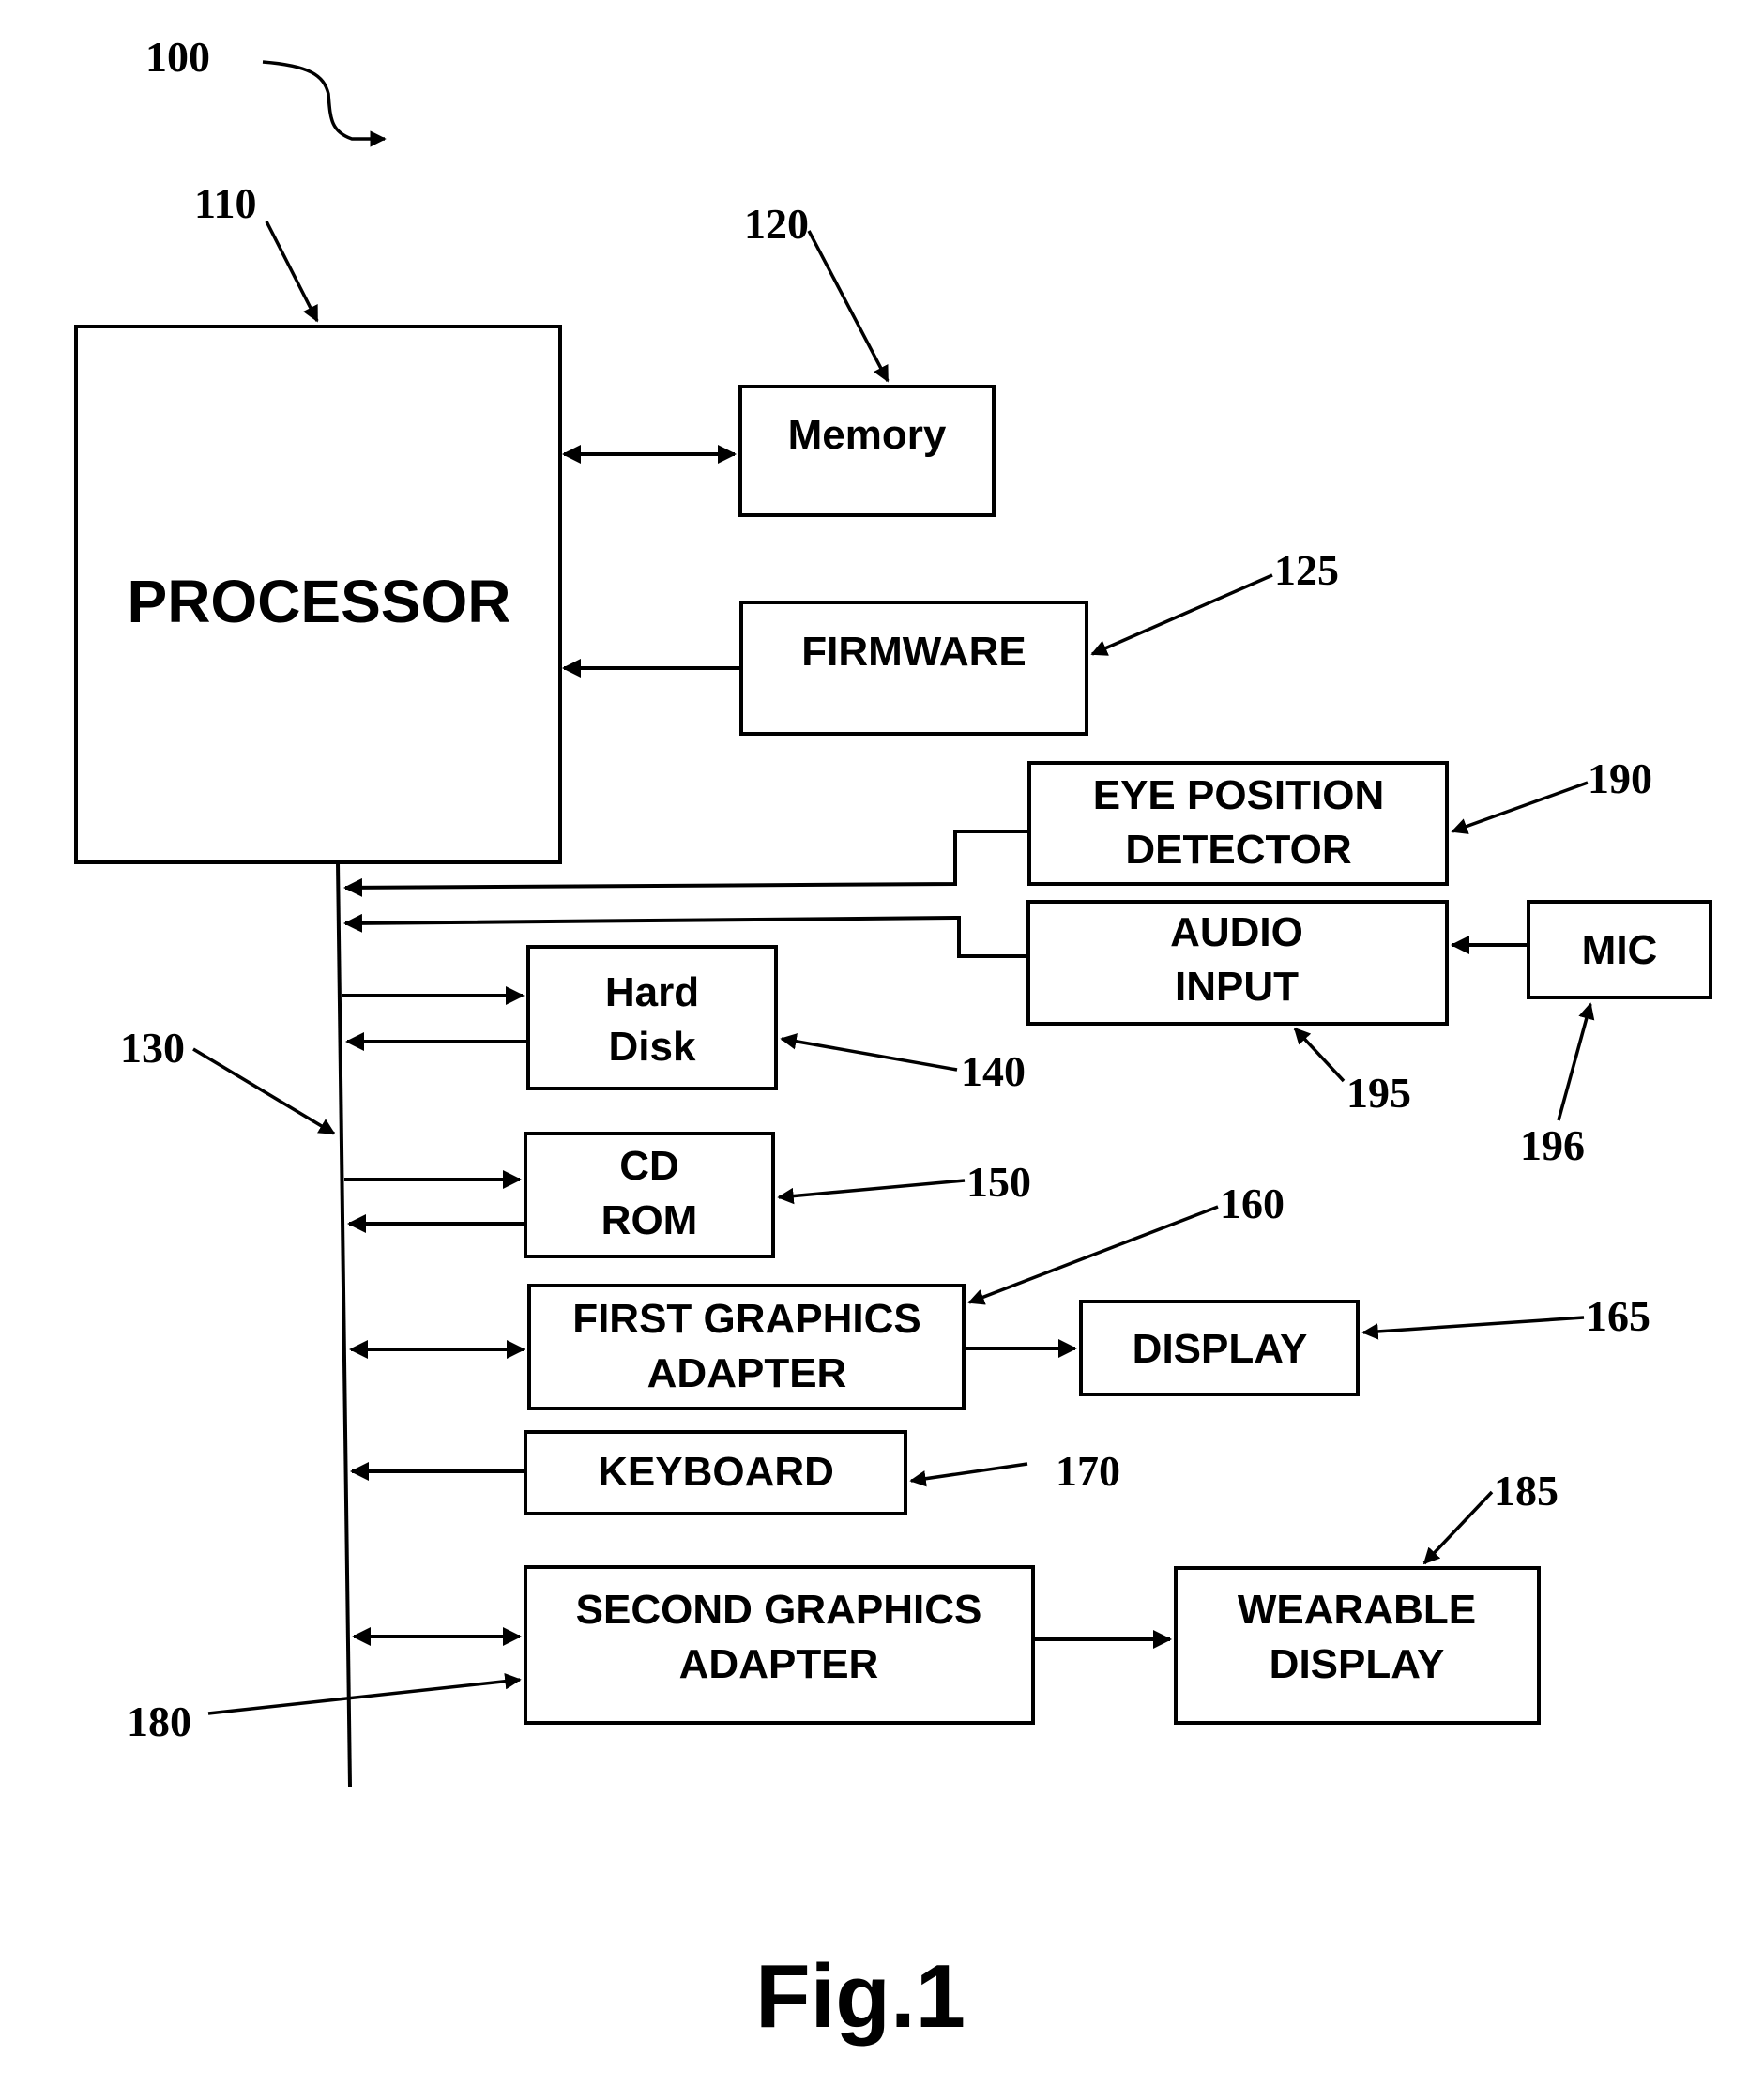  What do you see at coordinates (1618, 1316) in the screenshot?
I see `ref-165: 165` at bounding box center [1618, 1316].